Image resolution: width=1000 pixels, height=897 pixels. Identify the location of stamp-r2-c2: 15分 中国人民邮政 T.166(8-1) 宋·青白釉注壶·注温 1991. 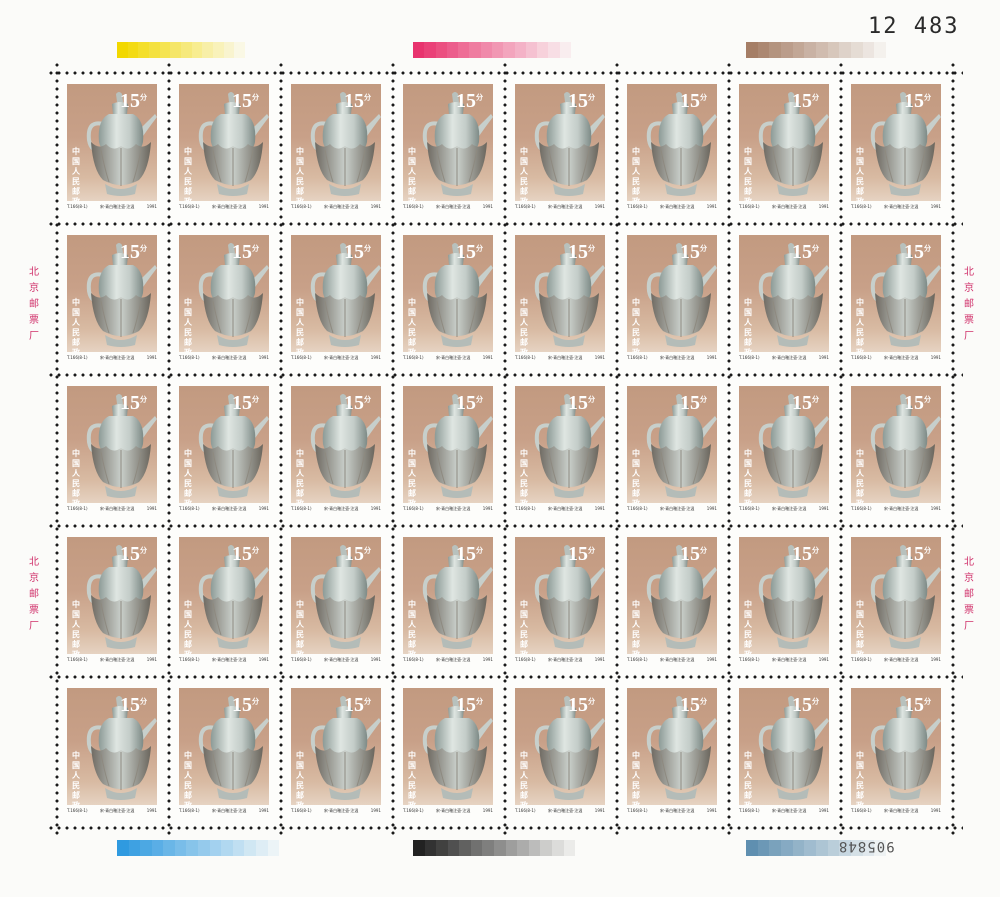
(224, 299).